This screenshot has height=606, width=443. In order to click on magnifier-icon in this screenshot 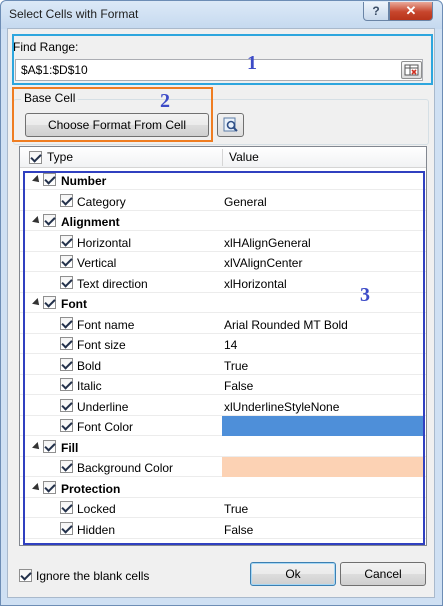, I will do `click(230, 124)`.